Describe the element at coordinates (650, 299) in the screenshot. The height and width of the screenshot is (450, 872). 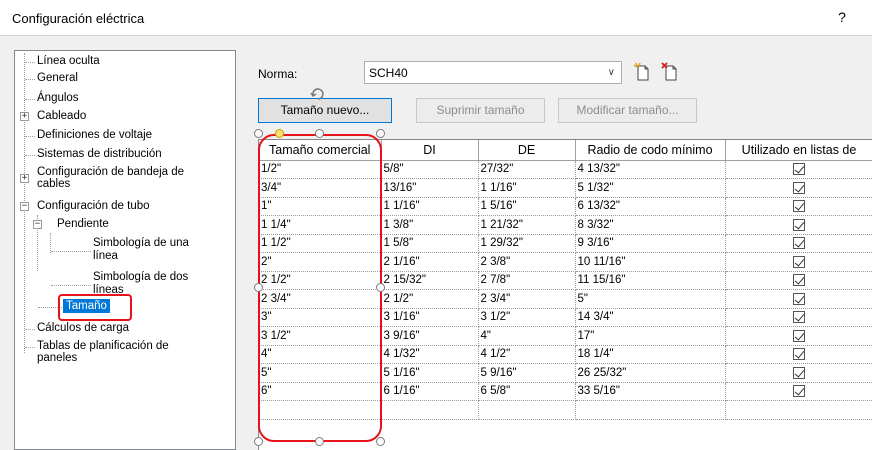
I see `table-cell: 5"` at that location.